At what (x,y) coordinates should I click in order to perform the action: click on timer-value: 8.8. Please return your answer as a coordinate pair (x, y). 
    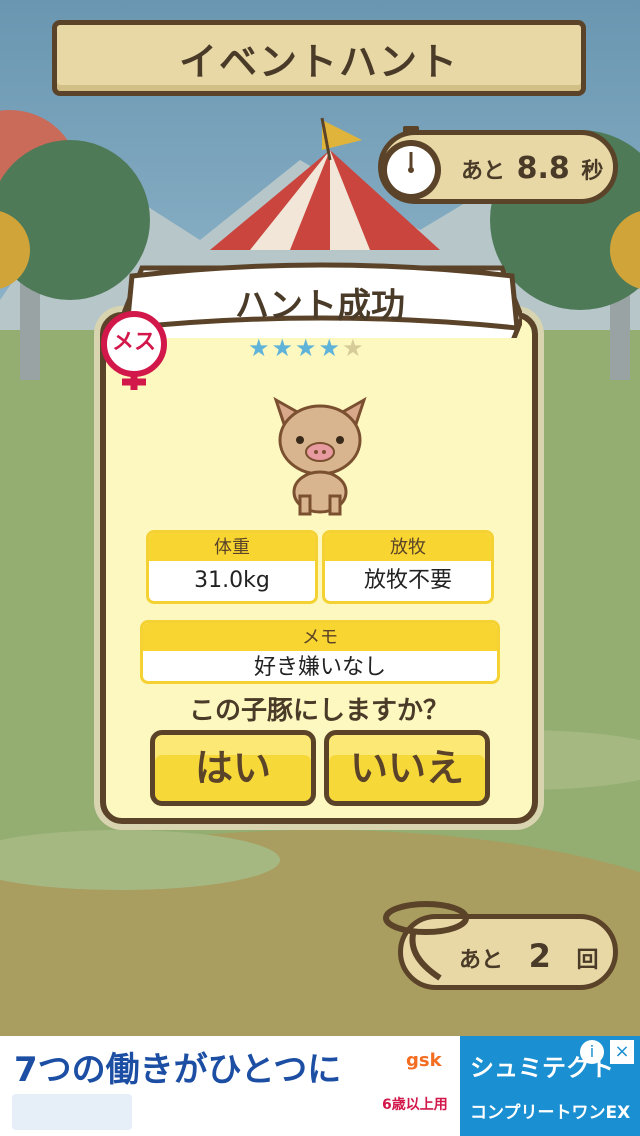
    Looking at the image, I should click on (543, 168).